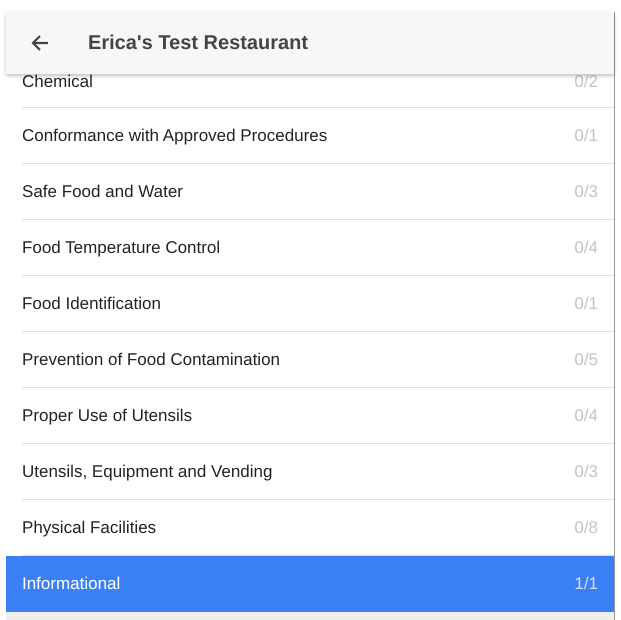 This screenshot has height=620, width=621. What do you see at coordinates (57, 81) in the screenshot?
I see `category-name: Chemical` at bounding box center [57, 81].